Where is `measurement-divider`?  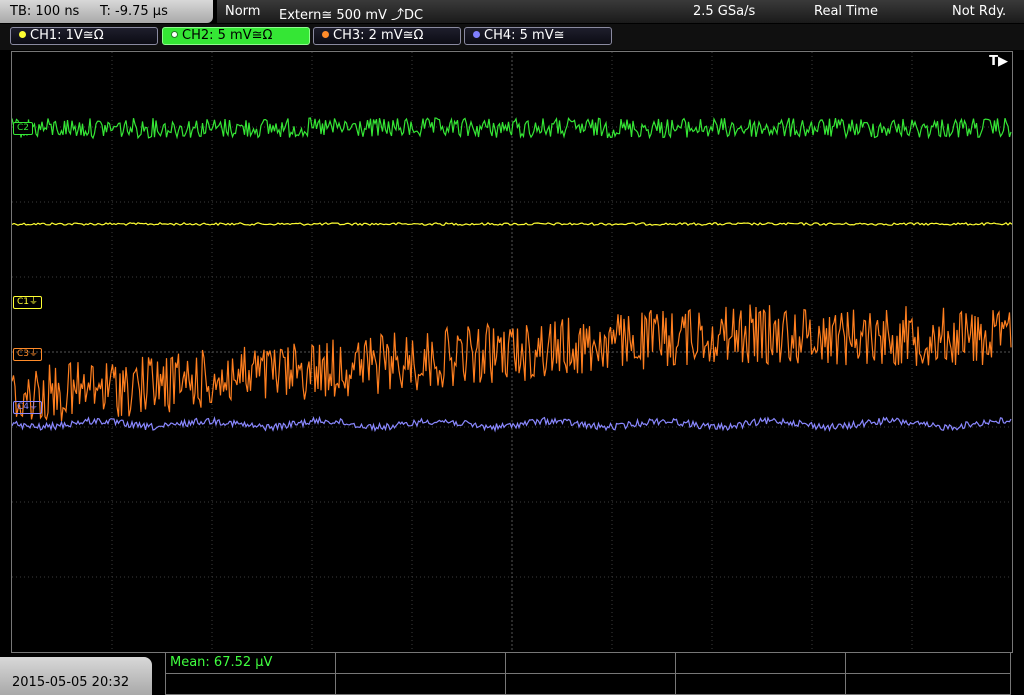 measurement-divider is located at coordinates (588, 673).